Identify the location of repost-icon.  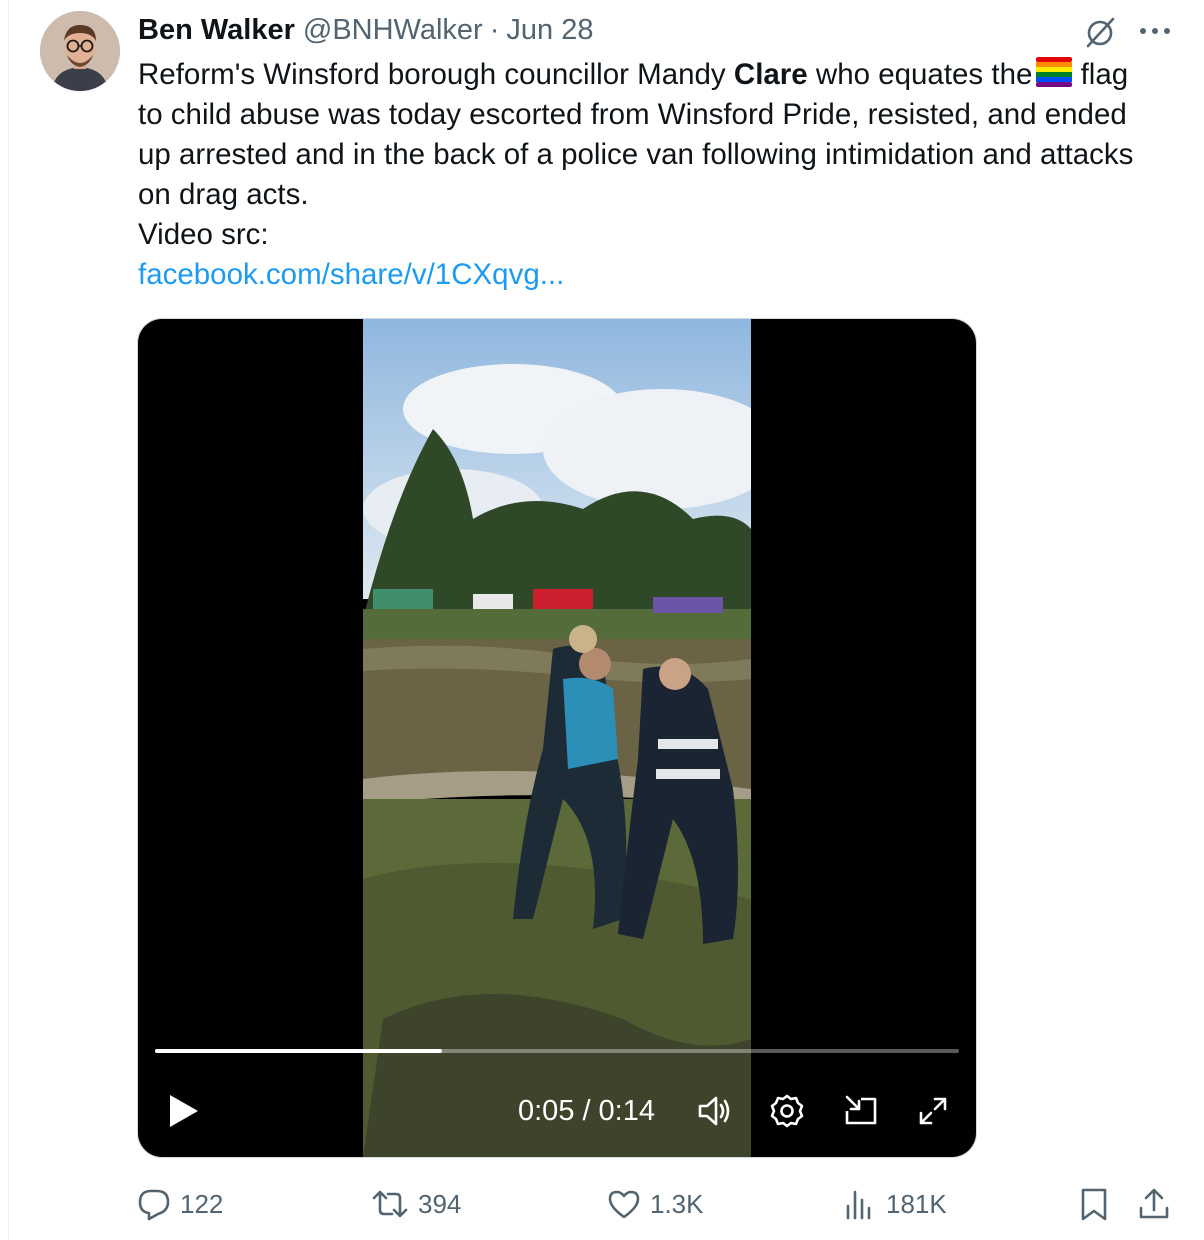
(390, 1204).